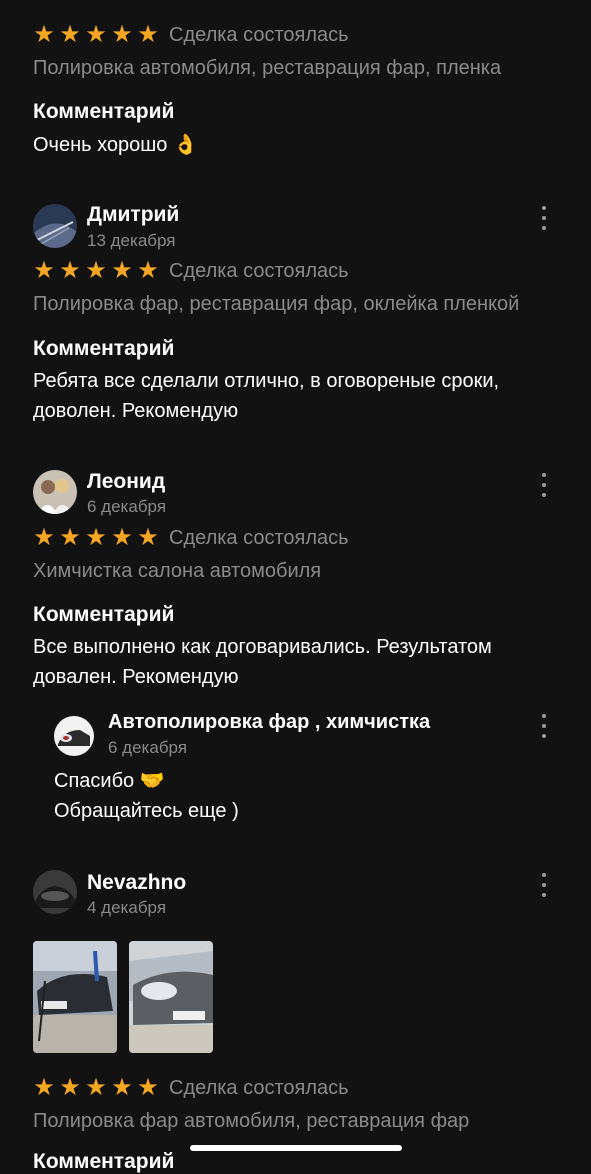 This screenshot has height=1174, width=591. I want to click on author-name: Леонид, so click(126, 482).